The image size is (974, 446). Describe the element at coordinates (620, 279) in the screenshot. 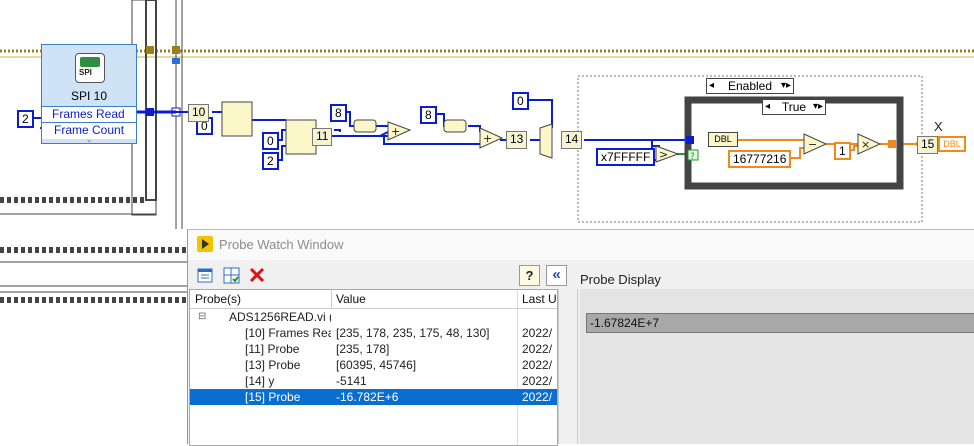

I see `probe-display-label: Probe Display` at that location.